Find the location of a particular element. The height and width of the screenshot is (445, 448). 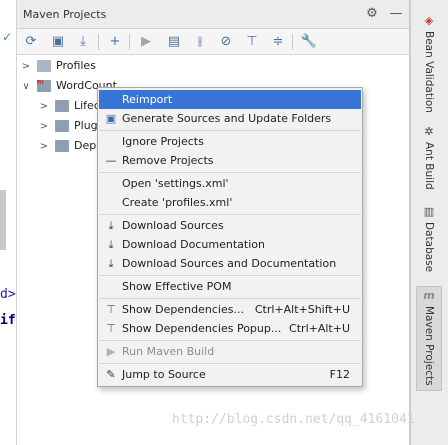

tab-label: Database is located at coordinates (429, 247).